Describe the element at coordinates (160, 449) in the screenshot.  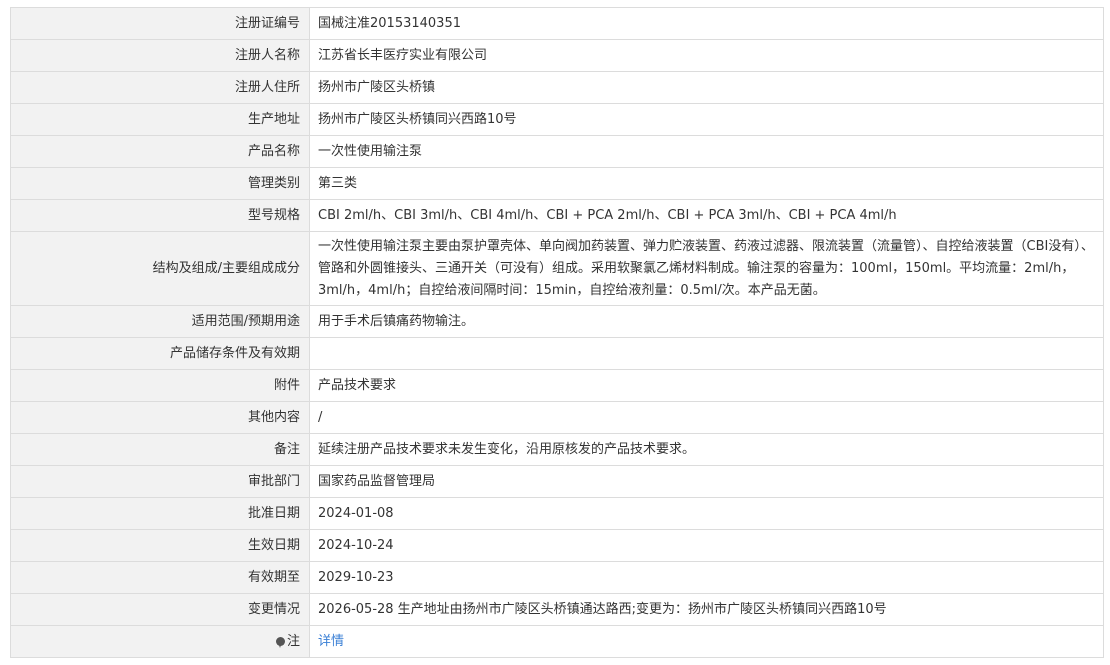
I see `label-remarks: 备注` at that location.